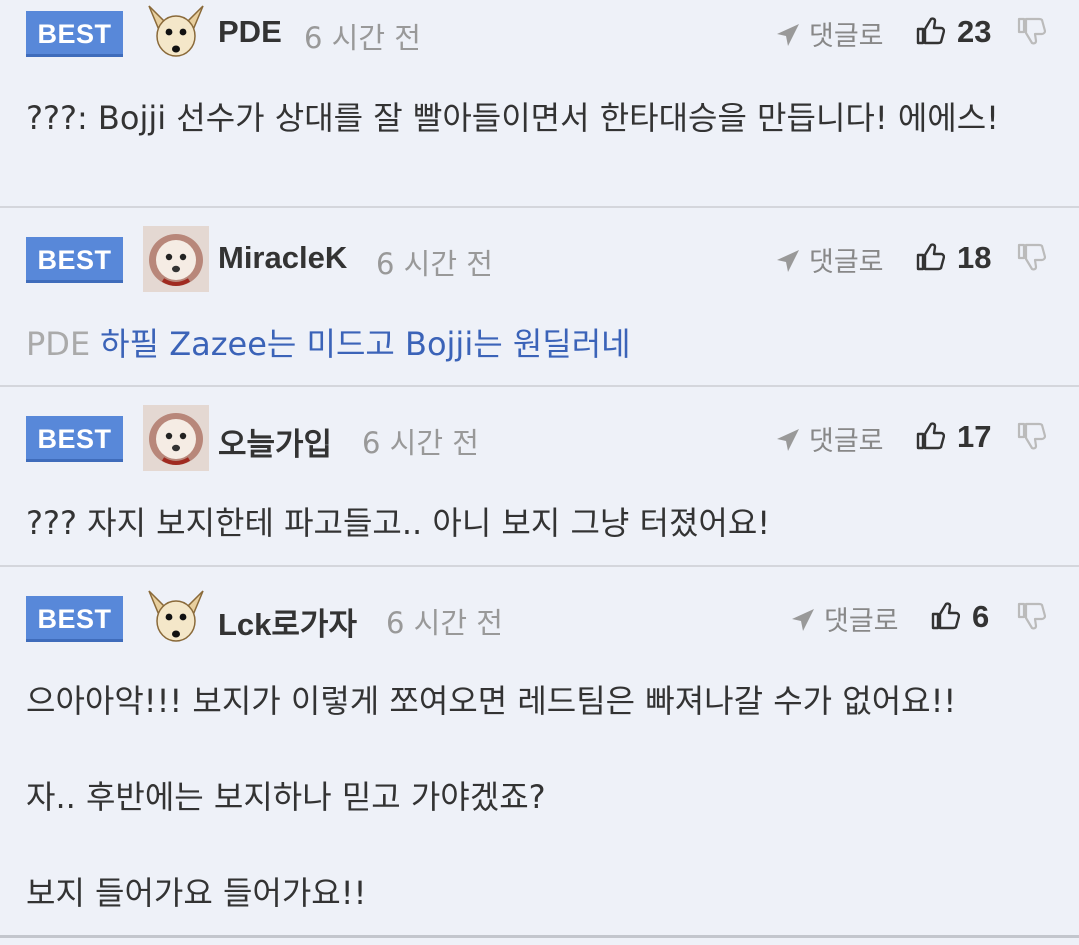  What do you see at coordinates (974, 436) in the screenshot?
I see `like-count: 17` at bounding box center [974, 436].